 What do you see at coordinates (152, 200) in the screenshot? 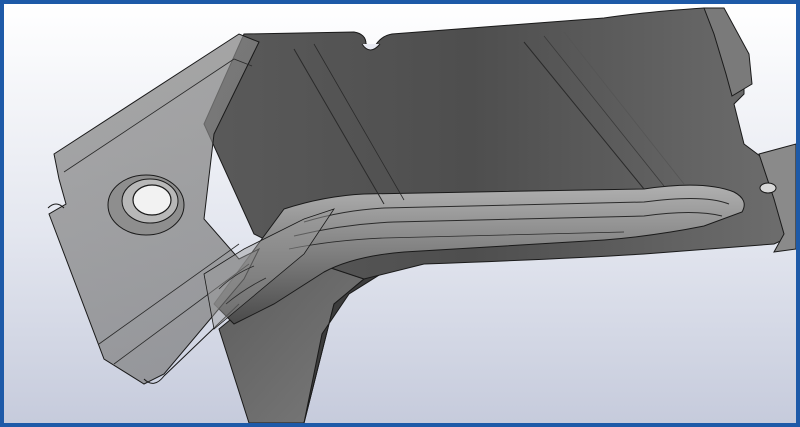
I see `mounting-hole` at bounding box center [152, 200].